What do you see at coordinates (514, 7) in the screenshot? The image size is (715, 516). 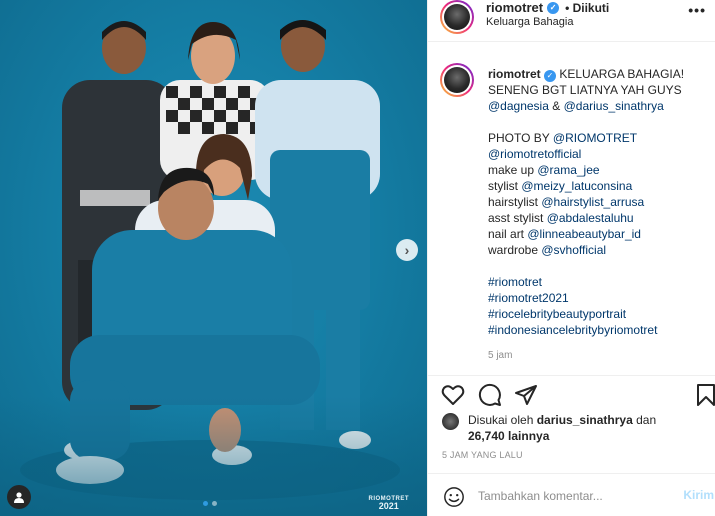 I see `header-username: riomotret` at bounding box center [514, 7].